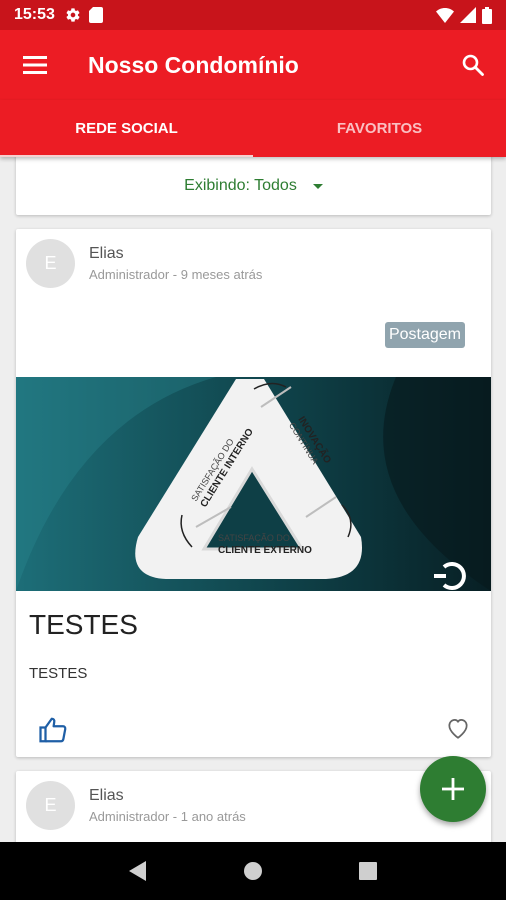 The width and height of the screenshot is (506, 900). What do you see at coordinates (317, 186) in the screenshot?
I see `dropdown-arrow-icon` at bounding box center [317, 186].